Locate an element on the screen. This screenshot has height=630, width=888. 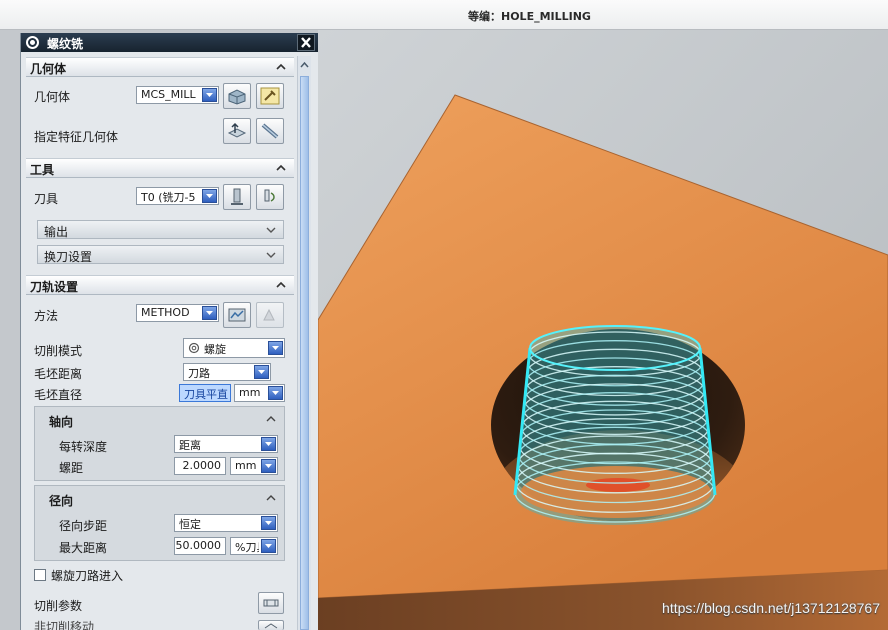
geometry-select: MCS_MILL is located at coordinates (177, 95).